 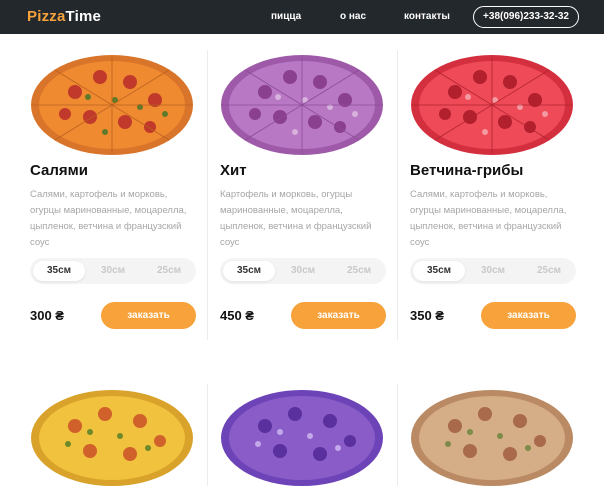 I want to click on nav-contacts: контакты, so click(x=427, y=16).